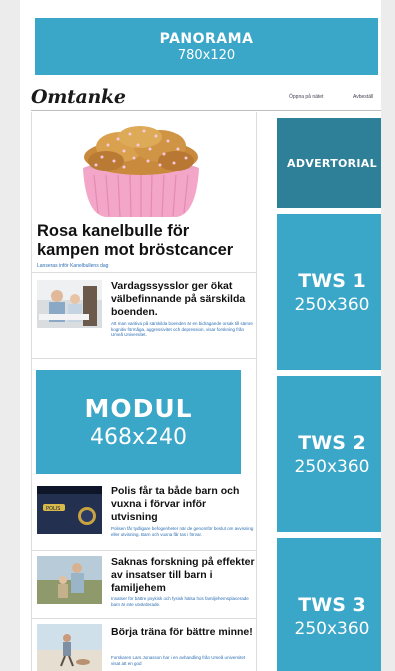 The image size is (395, 671). I want to click on panorama-label: PANORAMA, so click(206, 38).